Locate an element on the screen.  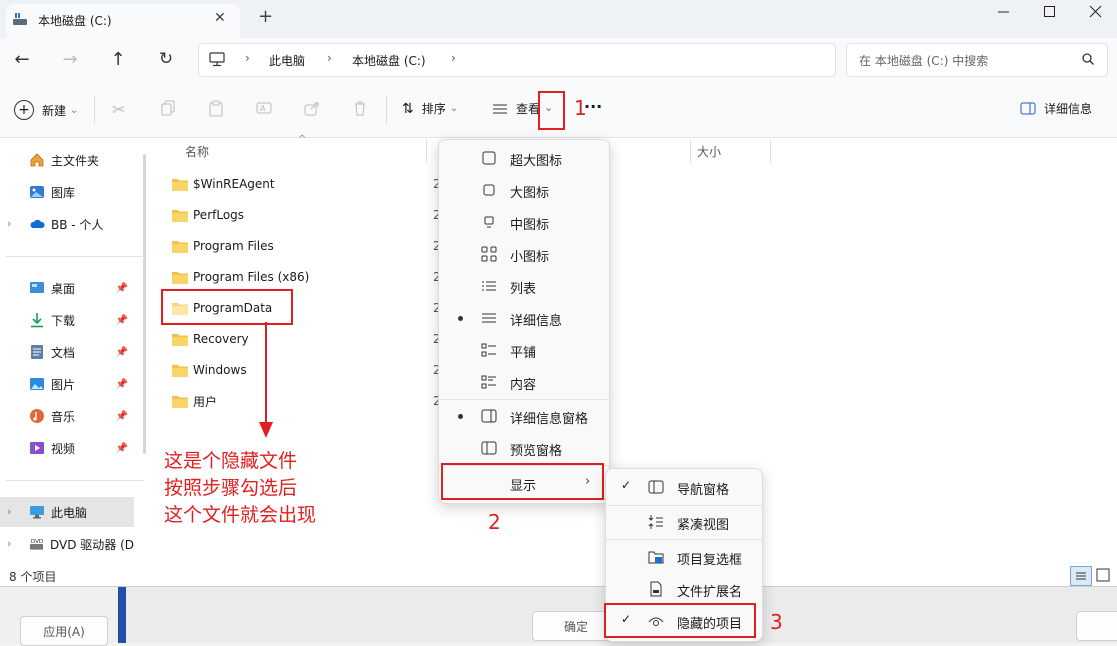
menu-item-details: 详细信息 is located at coordinates (524, 318).